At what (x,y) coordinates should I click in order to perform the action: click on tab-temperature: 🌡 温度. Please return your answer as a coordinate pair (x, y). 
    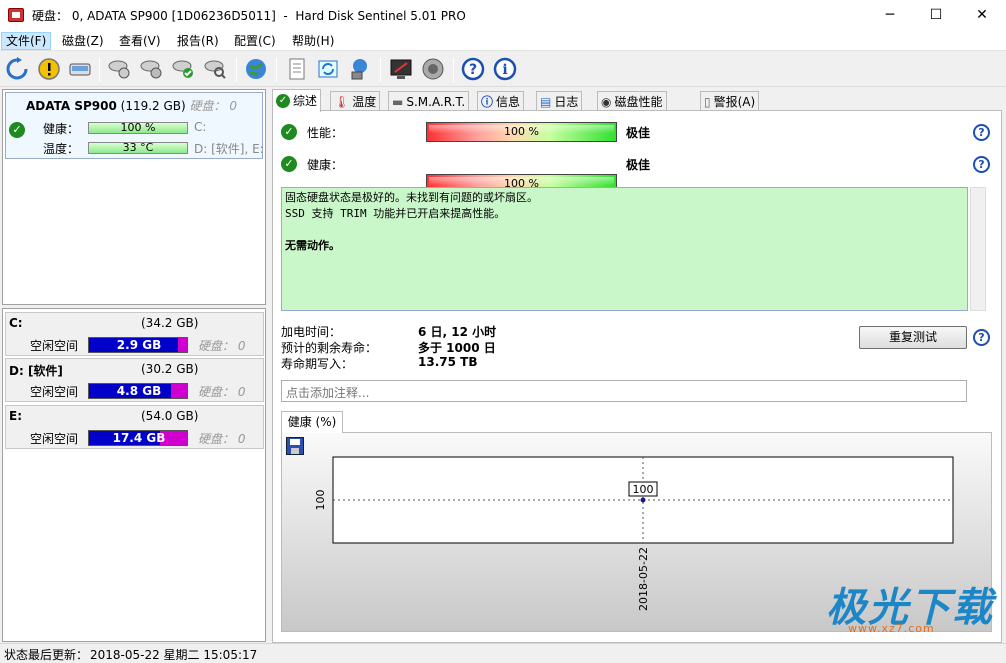
    Looking at the image, I should click on (355, 101).